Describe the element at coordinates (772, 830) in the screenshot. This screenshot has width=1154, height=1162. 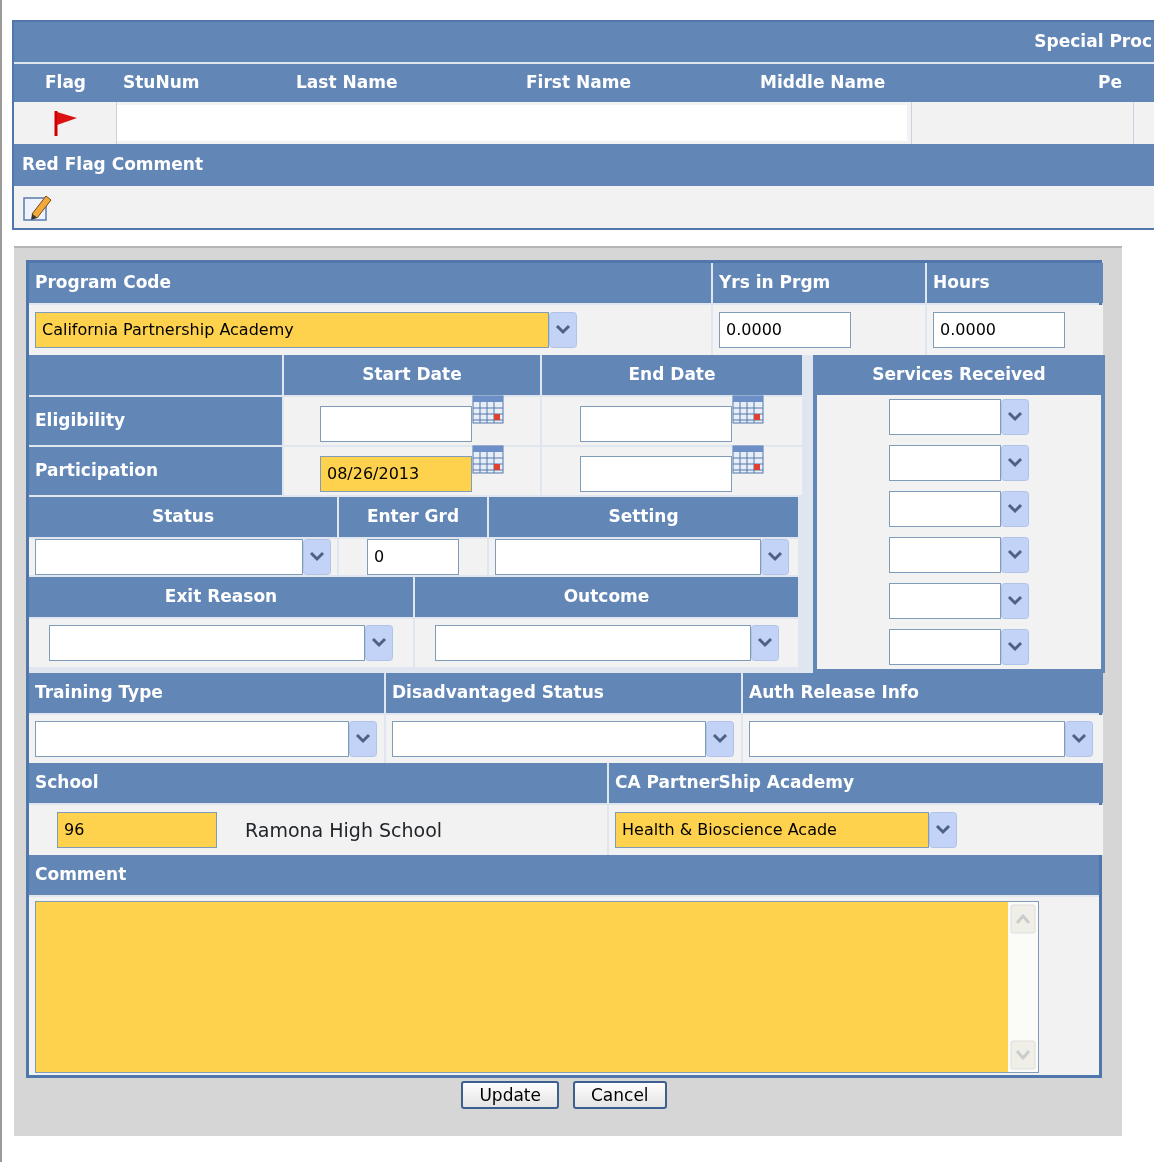
I see `dropdown: Health & Bioscience Acade` at that location.